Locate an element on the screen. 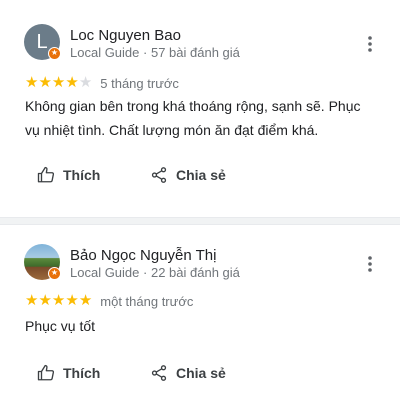 The image size is (400, 419). review-divider is located at coordinates (200, 221).